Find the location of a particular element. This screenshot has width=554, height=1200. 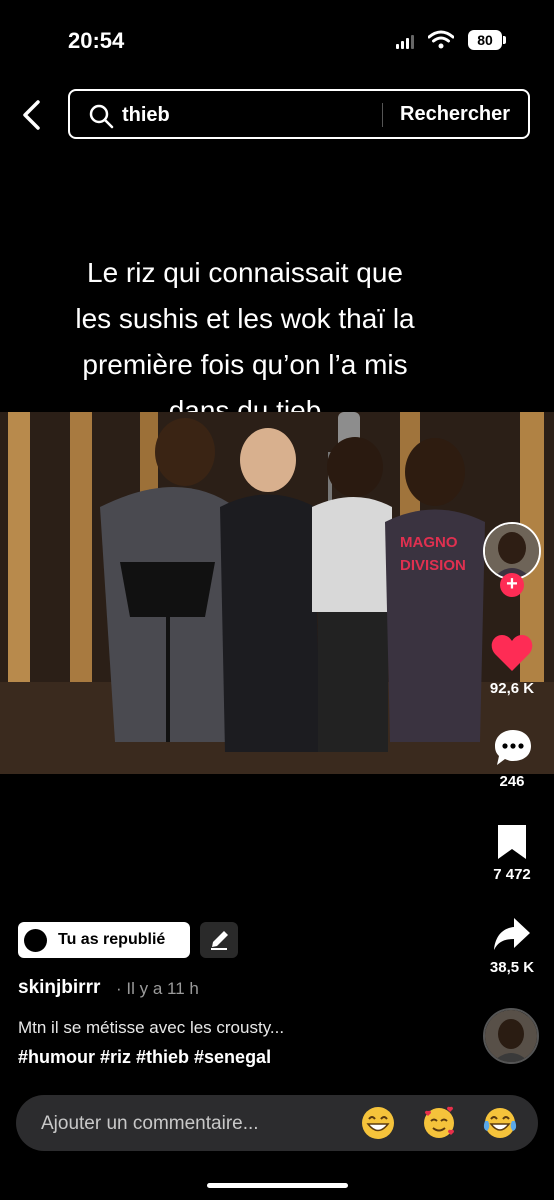

share-arrow-icon is located at coordinates (512, 934).